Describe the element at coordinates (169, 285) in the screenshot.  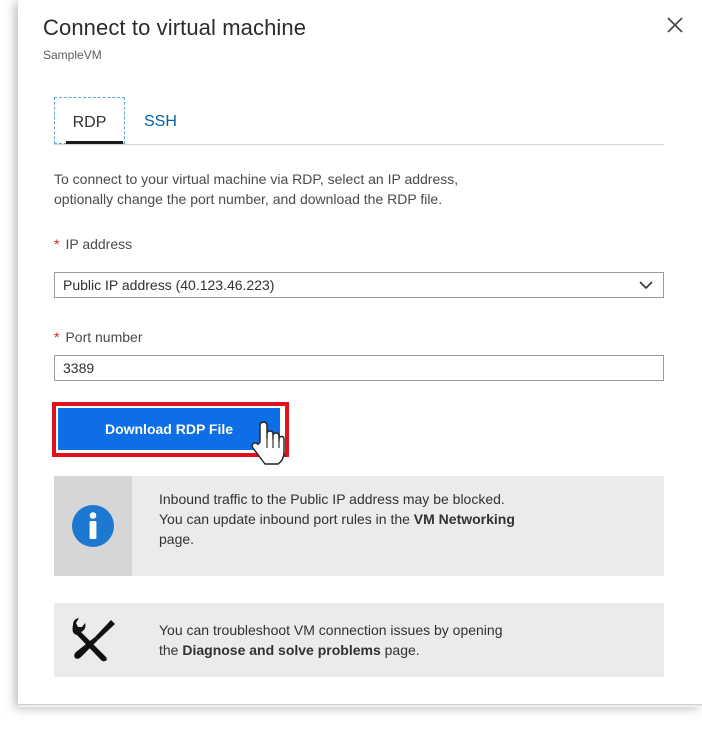
I see `ip-address-value: Public IP address (40.123.46.223)` at that location.